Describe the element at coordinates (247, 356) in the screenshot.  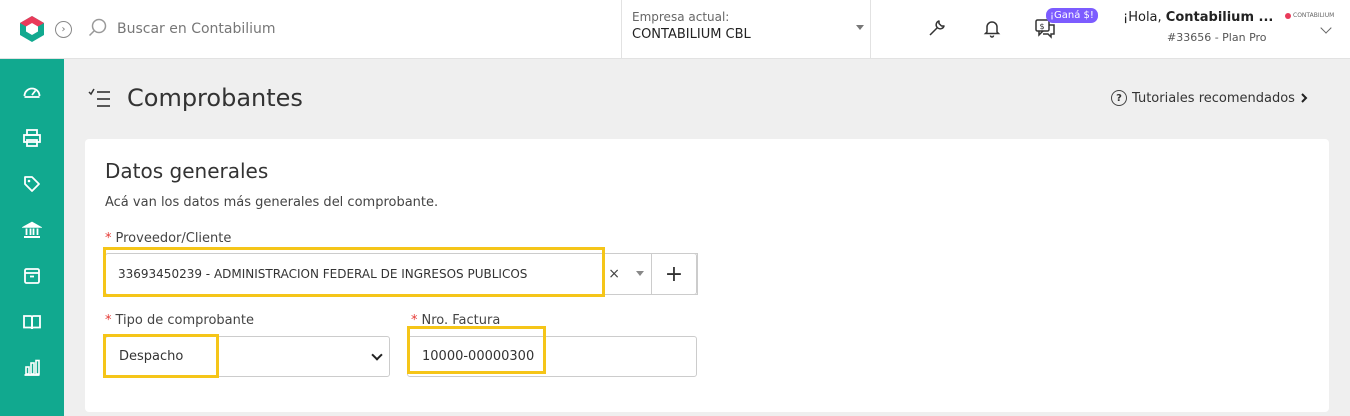
I see `tipo-comprobante-select: Despacho` at that location.